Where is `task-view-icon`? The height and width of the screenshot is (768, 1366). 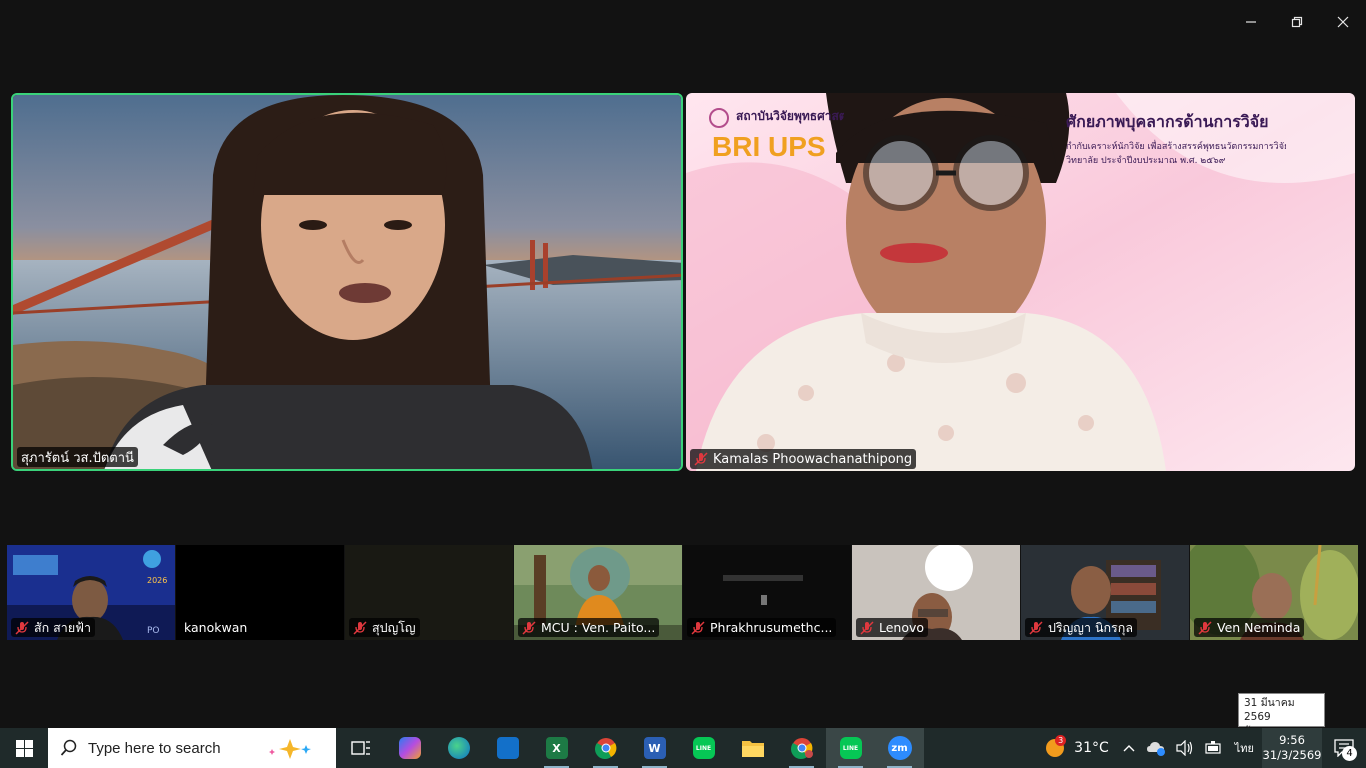 task-view-icon is located at coordinates (360, 748).